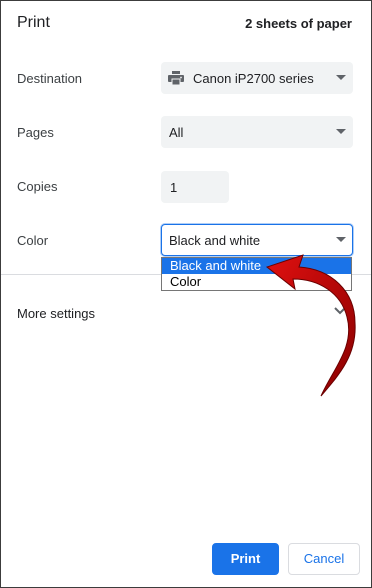 The height and width of the screenshot is (588, 372). I want to click on copies-label: Copies, so click(37, 186).